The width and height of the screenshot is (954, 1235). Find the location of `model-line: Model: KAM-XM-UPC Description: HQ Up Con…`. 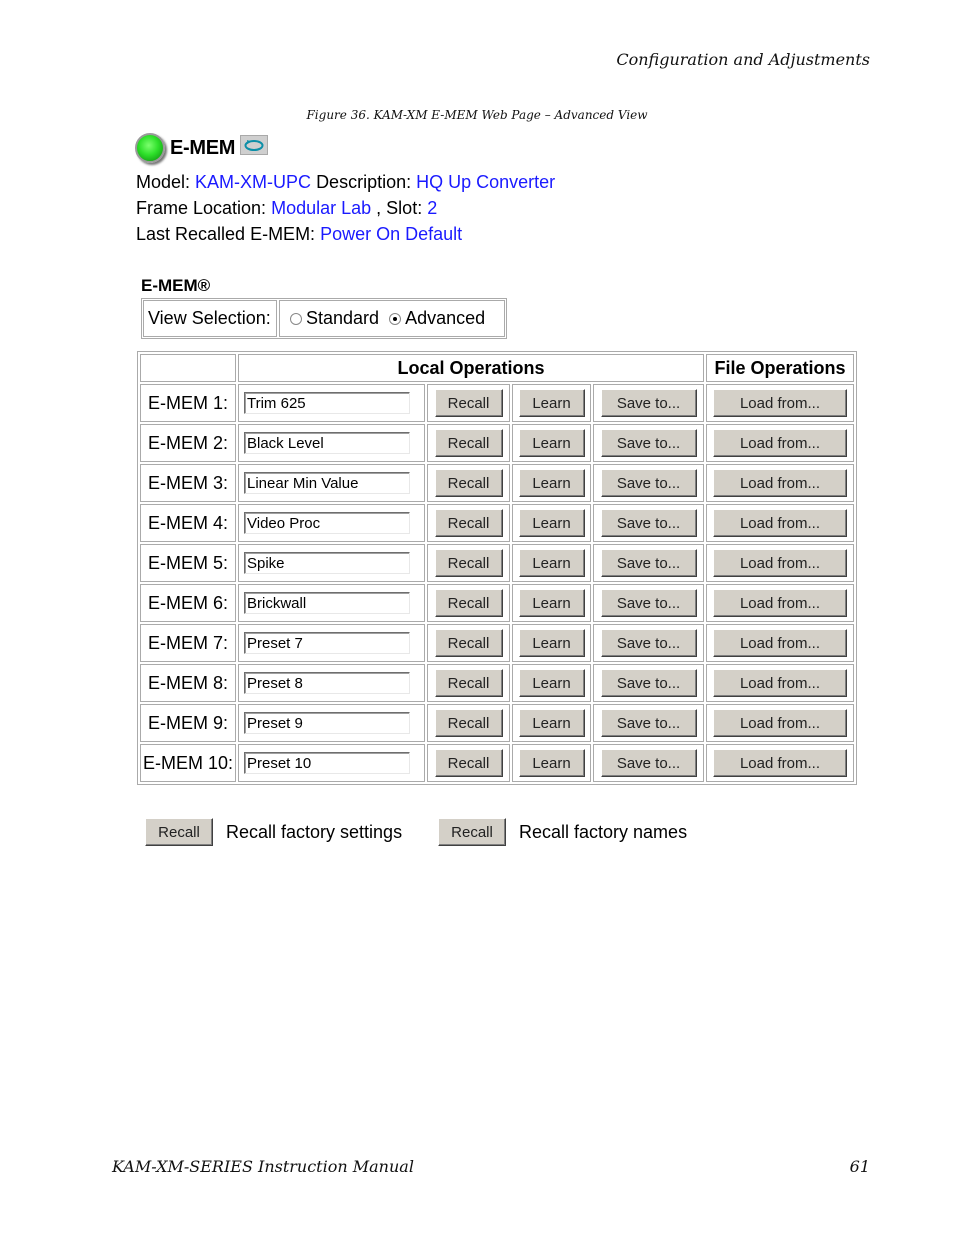

model-line: Model: KAM-XM-UPC Description: HQ Up Con… is located at coordinates (345, 182).